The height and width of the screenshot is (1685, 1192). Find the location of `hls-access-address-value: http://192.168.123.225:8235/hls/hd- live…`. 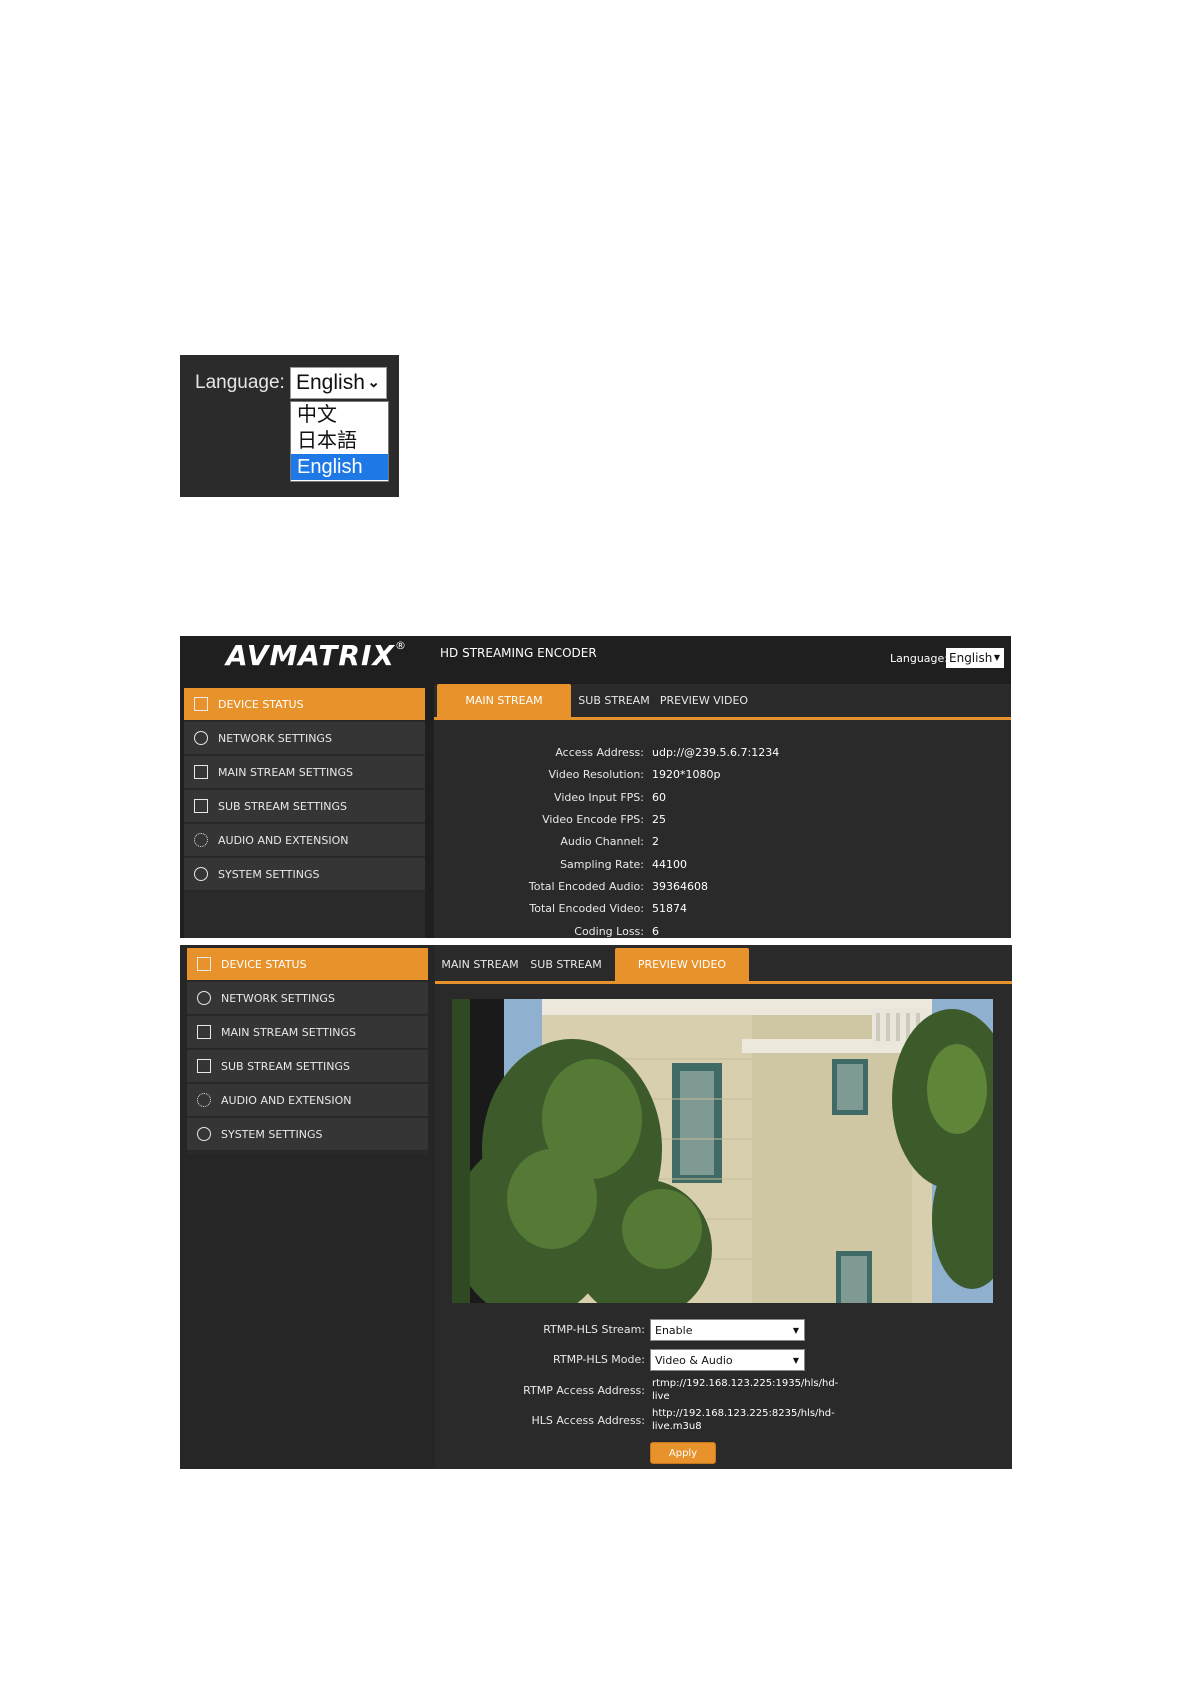

hls-access-address-value: http://192.168.123.225:8235/hls/hd- live… is located at coordinates (743, 1420).